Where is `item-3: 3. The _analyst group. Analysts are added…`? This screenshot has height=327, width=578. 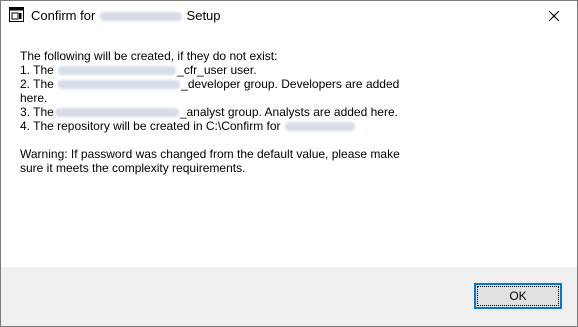
item-3: 3. The _analyst group. Analysts are added… is located at coordinates (290, 112).